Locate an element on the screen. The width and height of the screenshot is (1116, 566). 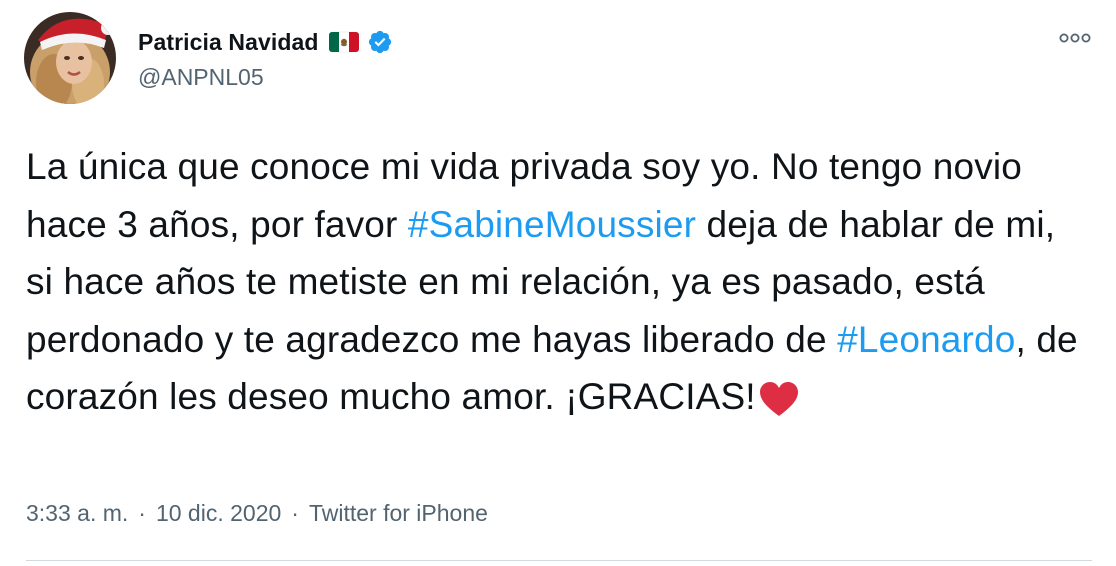
avatar-image is located at coordinates (70, 58).